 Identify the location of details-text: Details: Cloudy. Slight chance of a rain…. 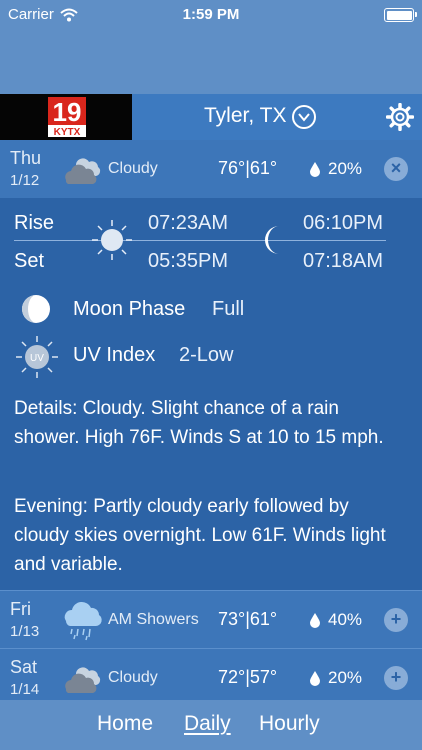
(199, 423).